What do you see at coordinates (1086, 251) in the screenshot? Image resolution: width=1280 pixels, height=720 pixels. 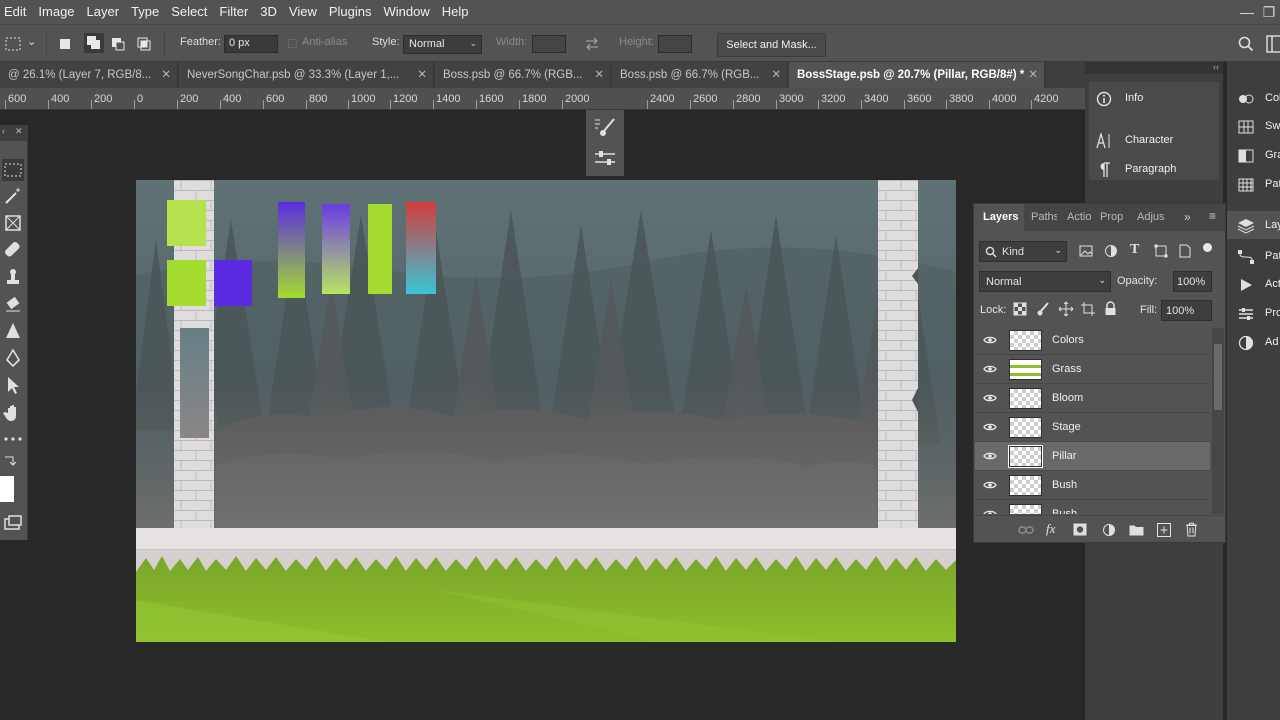 I see `filter-pixel-icon` at bounding box center [1086, 251].